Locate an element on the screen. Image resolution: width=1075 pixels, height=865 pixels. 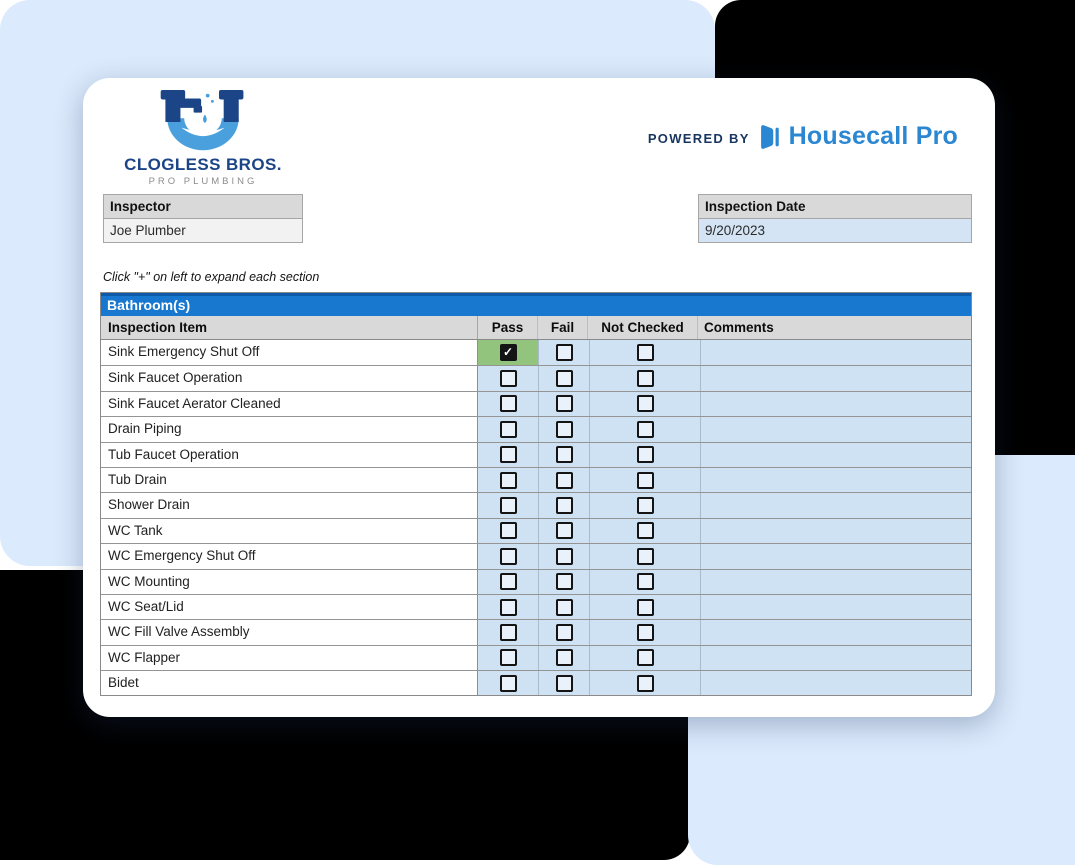
inspection-date-field: Inspection Date 9/20/2023 is located at coordinates (835, 218).